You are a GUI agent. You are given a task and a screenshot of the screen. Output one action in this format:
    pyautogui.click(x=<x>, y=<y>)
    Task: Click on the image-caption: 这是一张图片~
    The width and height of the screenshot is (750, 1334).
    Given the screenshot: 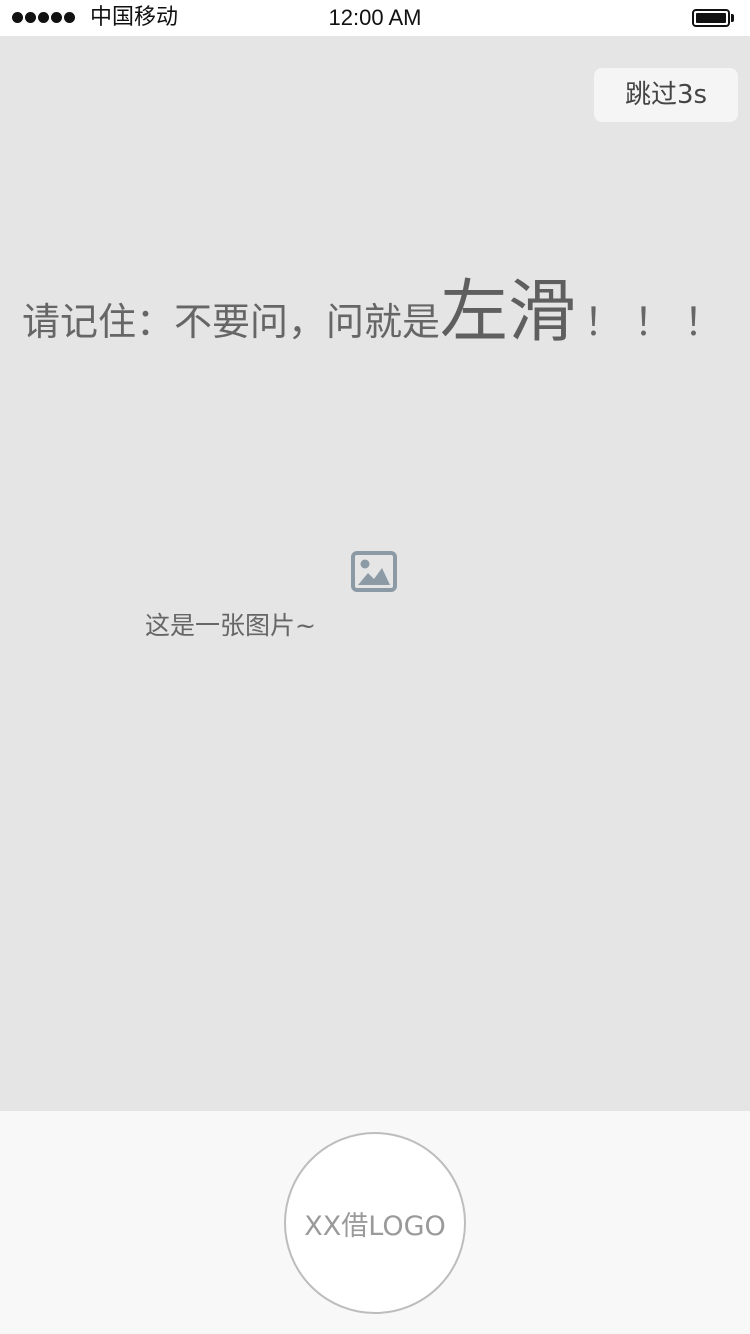 What is the action you would take?
    pyautogui.click(x=230, y=625)
    